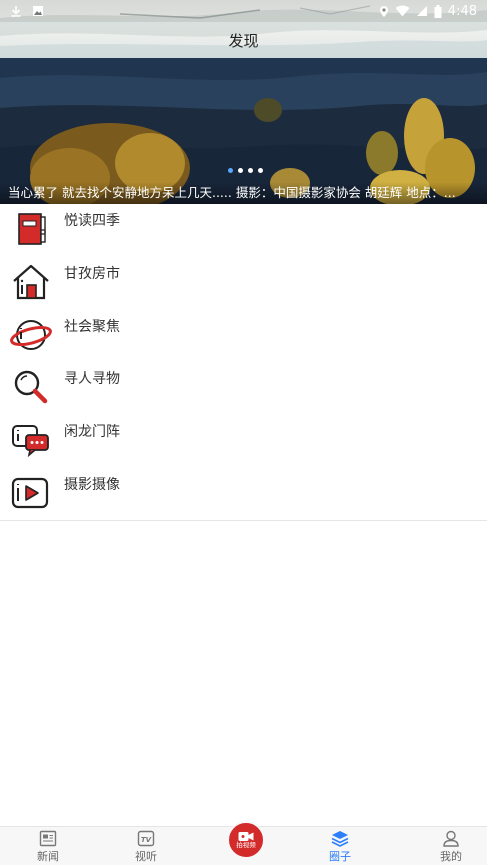  I want to click on list-item-chat: 闲龙门阵, so click(243, 441).